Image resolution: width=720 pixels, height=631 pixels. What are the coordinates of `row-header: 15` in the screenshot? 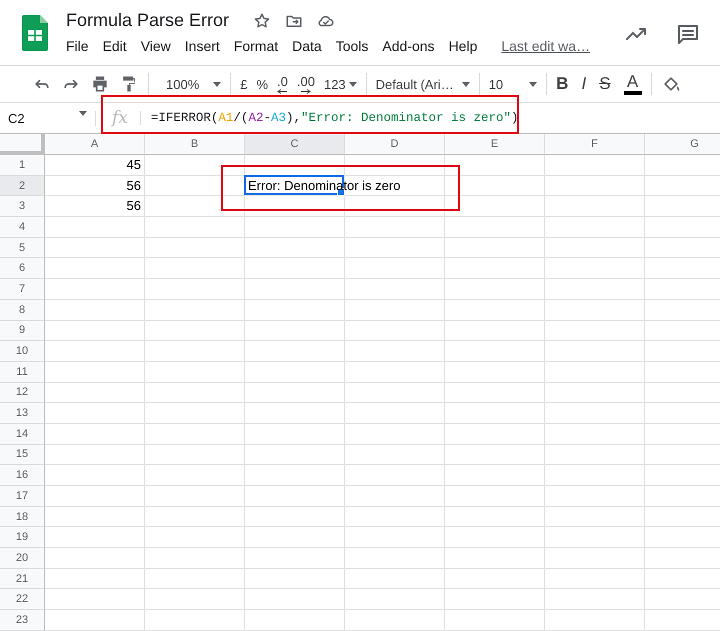 It's located at (22, 455).